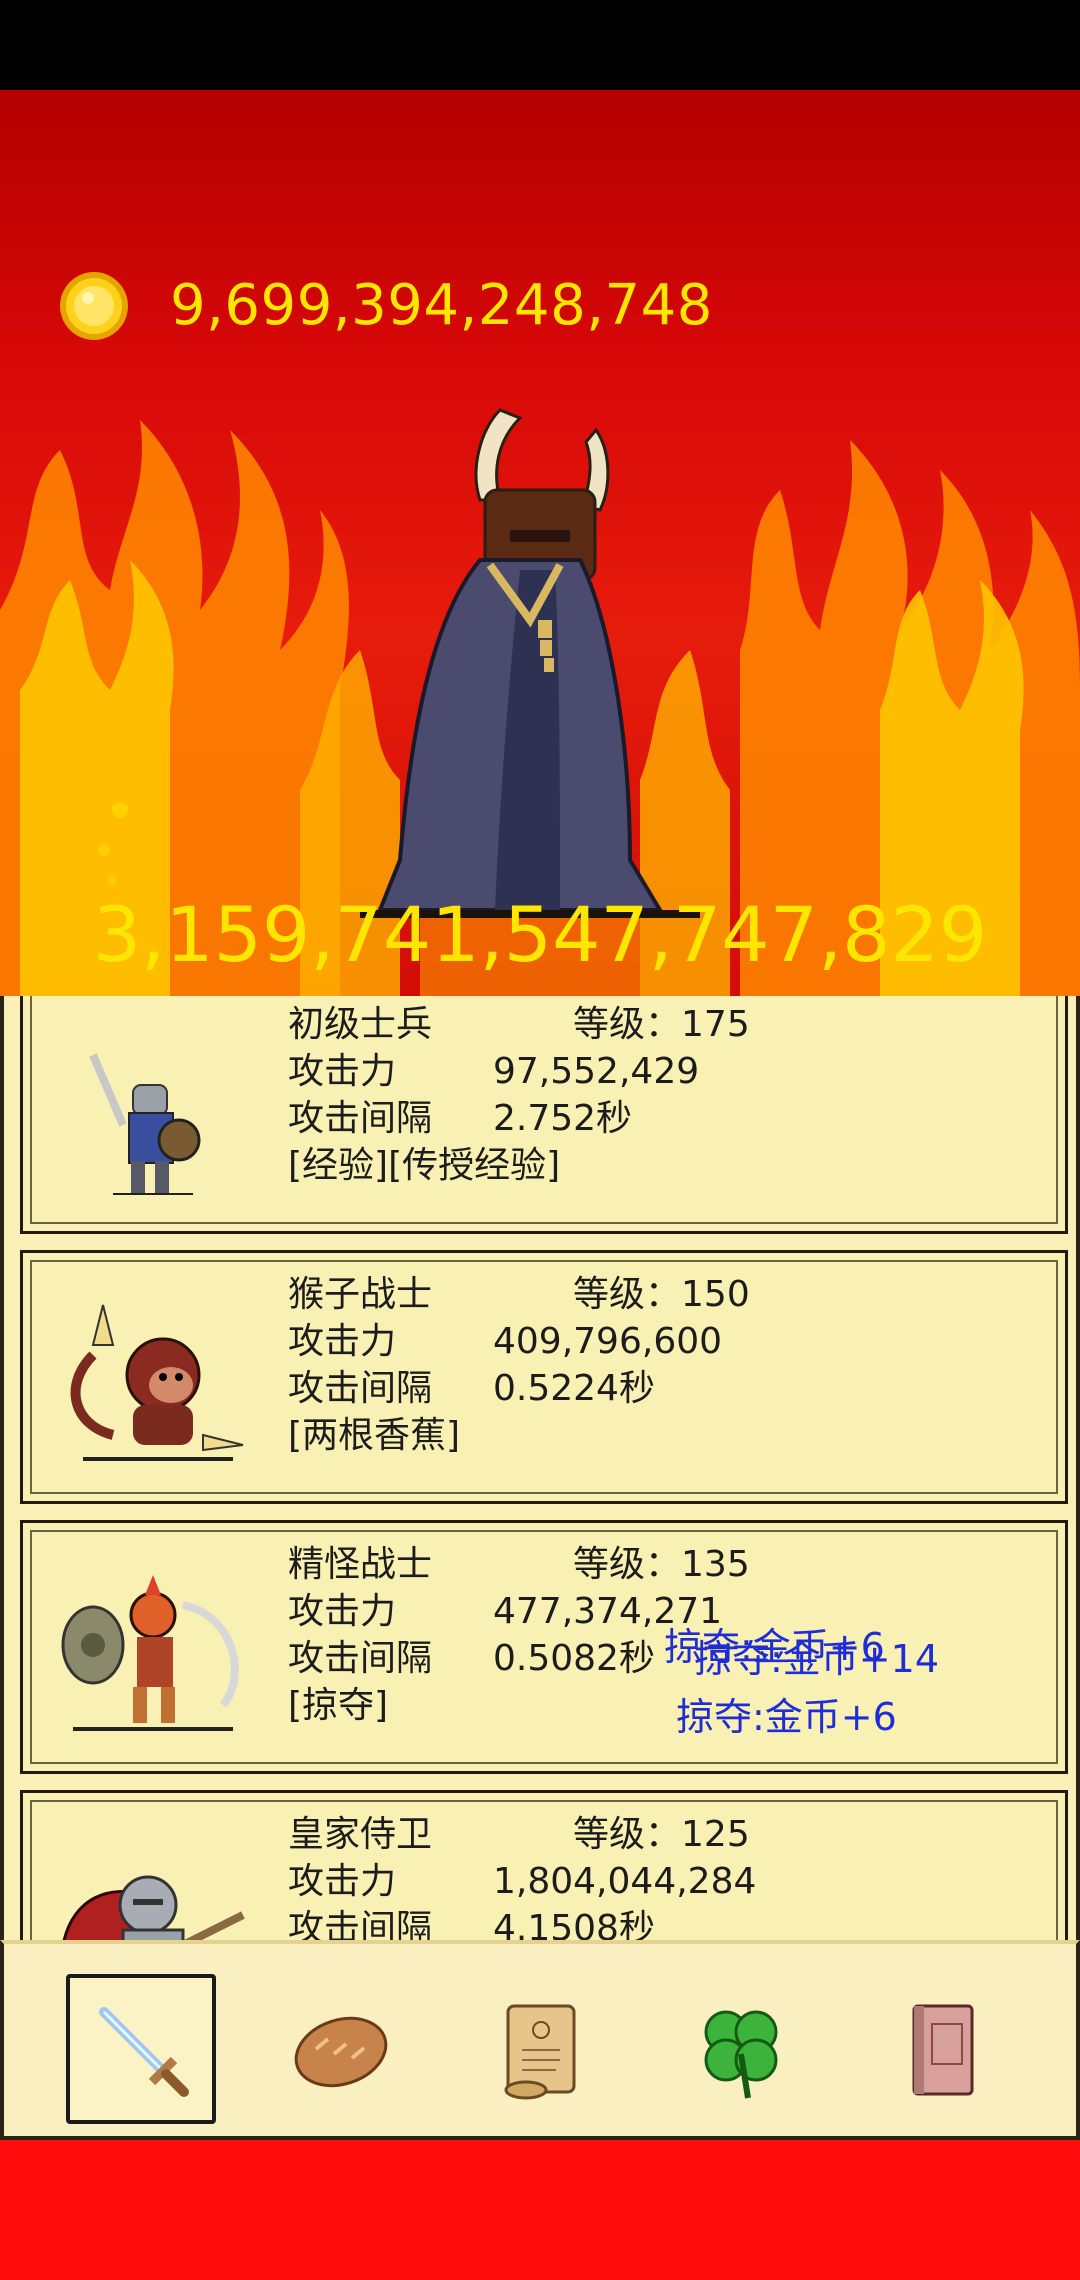  I want to click on book-icon, so click(943, 2050).